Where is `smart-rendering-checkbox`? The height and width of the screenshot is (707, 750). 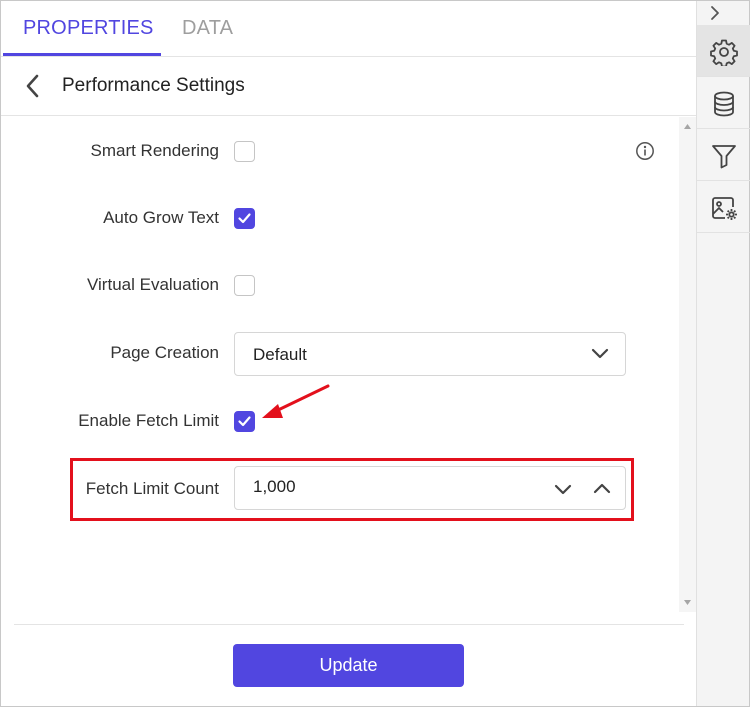 smart-rendering-checkbox is located at coordinates (244, 151).